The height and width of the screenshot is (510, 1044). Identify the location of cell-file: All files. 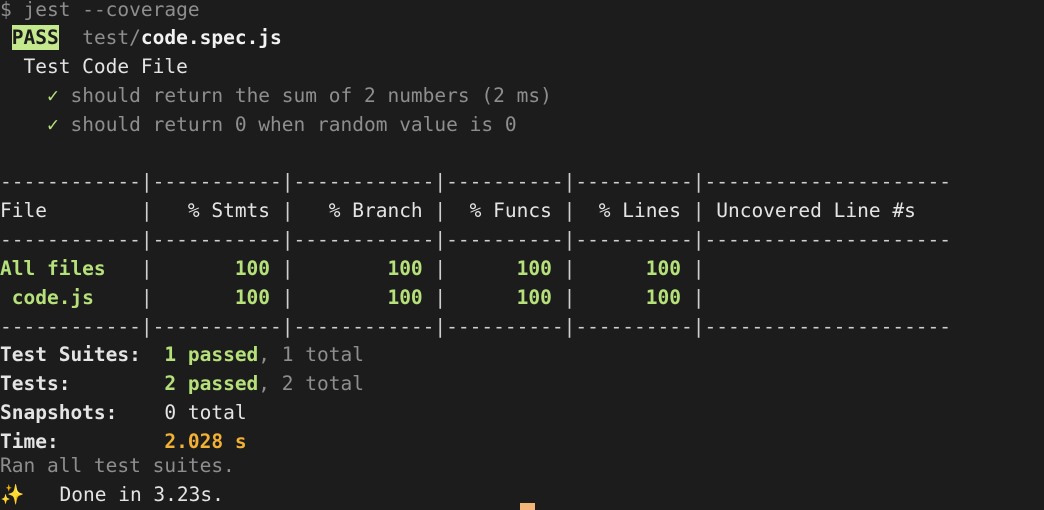
(70, 268).